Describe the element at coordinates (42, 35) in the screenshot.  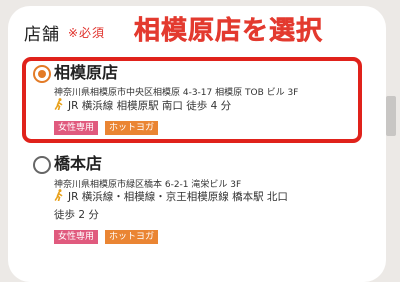
I see `store-field-label: 店舗` at that location.